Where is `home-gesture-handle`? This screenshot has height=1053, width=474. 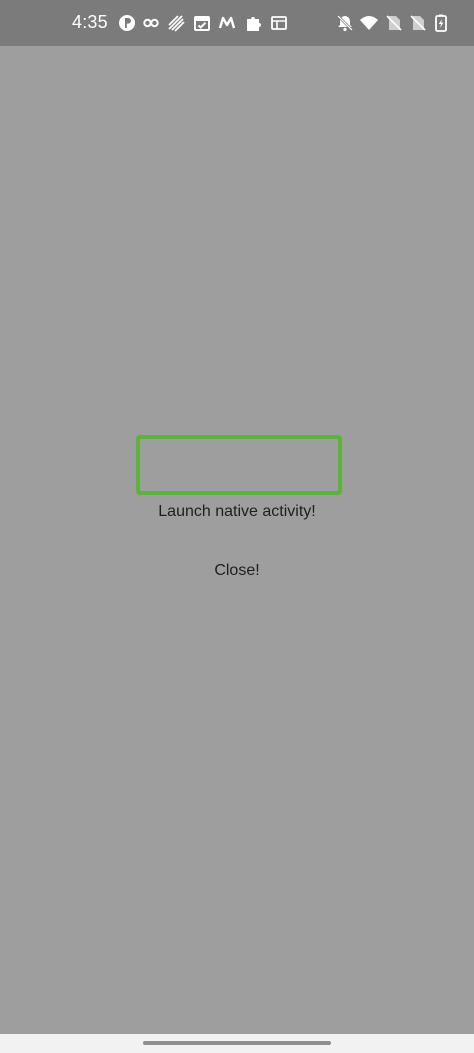 home-gesture-handle is located at coordinates (237, 1043).